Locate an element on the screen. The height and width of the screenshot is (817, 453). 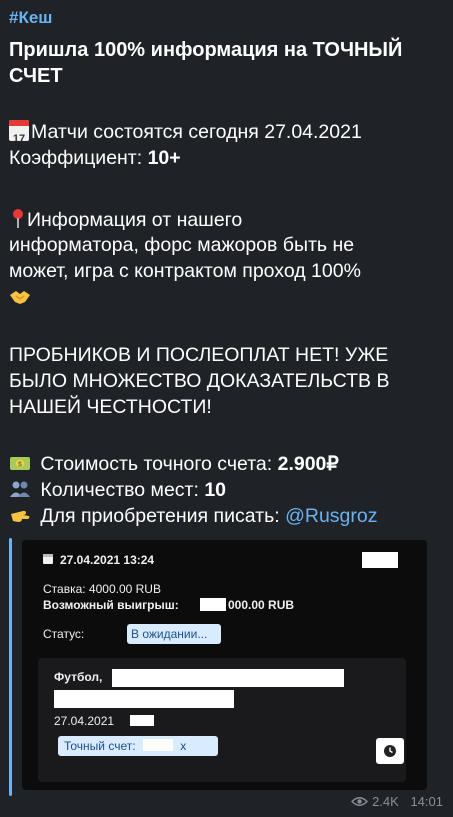
handshake-line is located at coordinates (229, 298).